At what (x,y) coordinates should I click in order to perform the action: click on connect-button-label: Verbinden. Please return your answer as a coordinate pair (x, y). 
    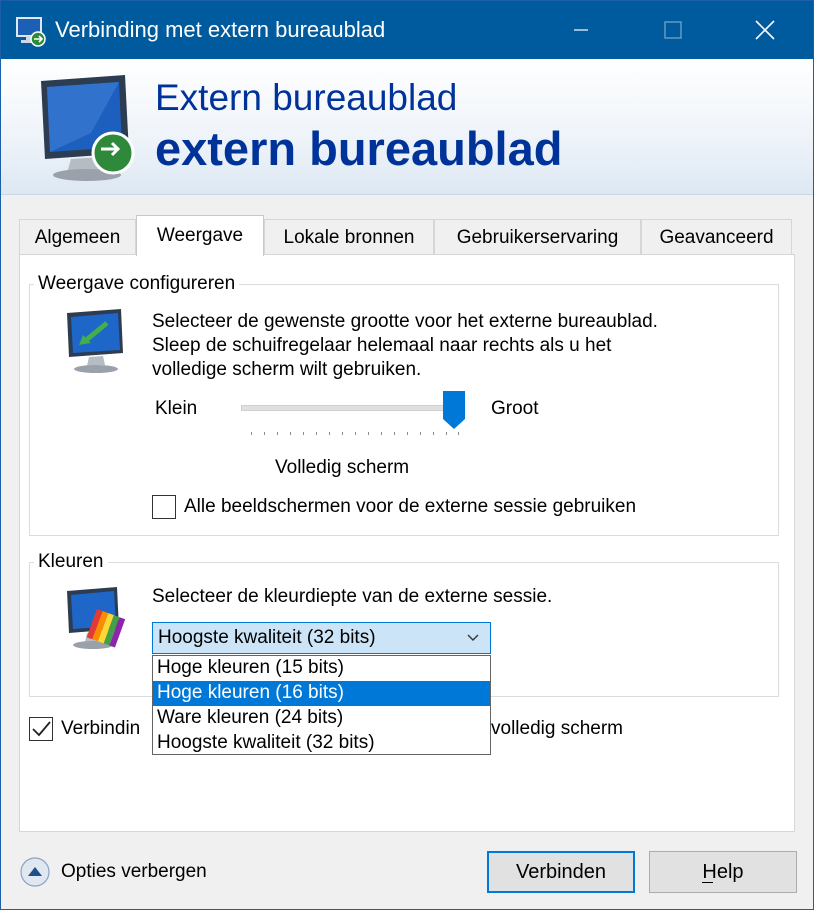
    Looking at the image, I should click on (561, 871).